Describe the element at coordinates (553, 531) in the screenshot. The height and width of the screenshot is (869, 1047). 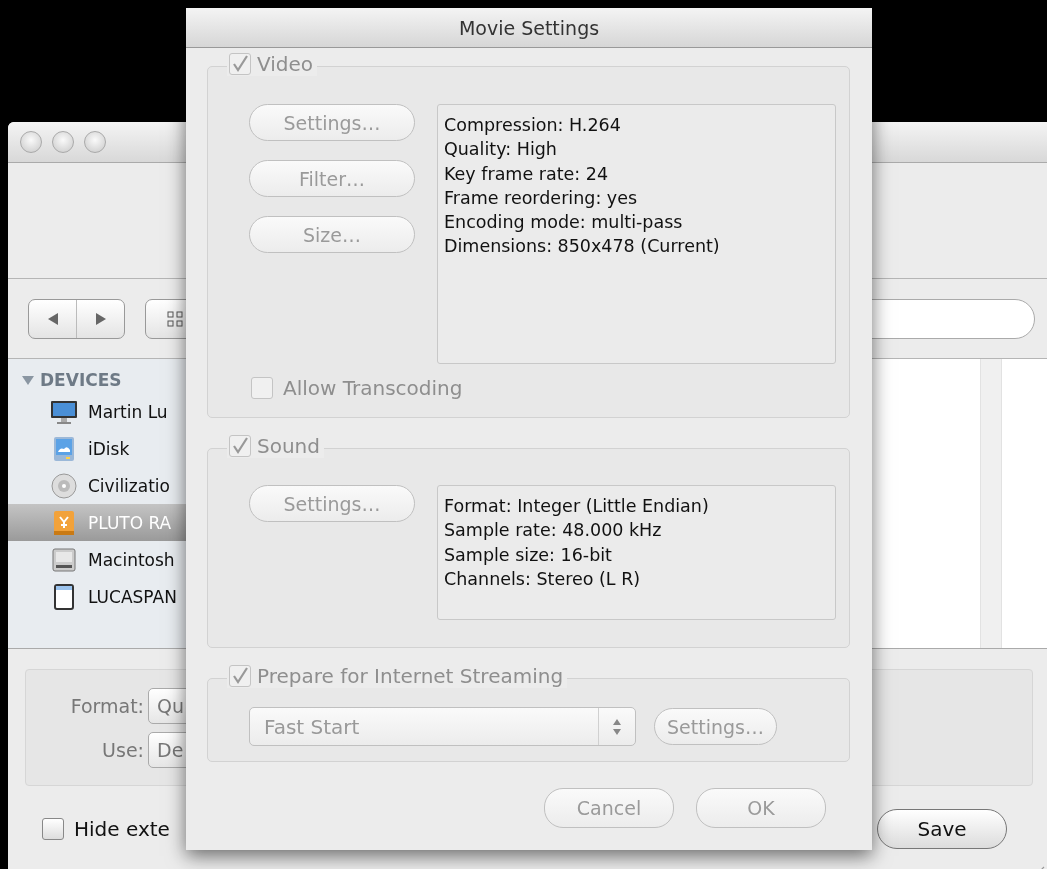
I see `summary-line: Sample rate: 48.000 kHz` at that location.